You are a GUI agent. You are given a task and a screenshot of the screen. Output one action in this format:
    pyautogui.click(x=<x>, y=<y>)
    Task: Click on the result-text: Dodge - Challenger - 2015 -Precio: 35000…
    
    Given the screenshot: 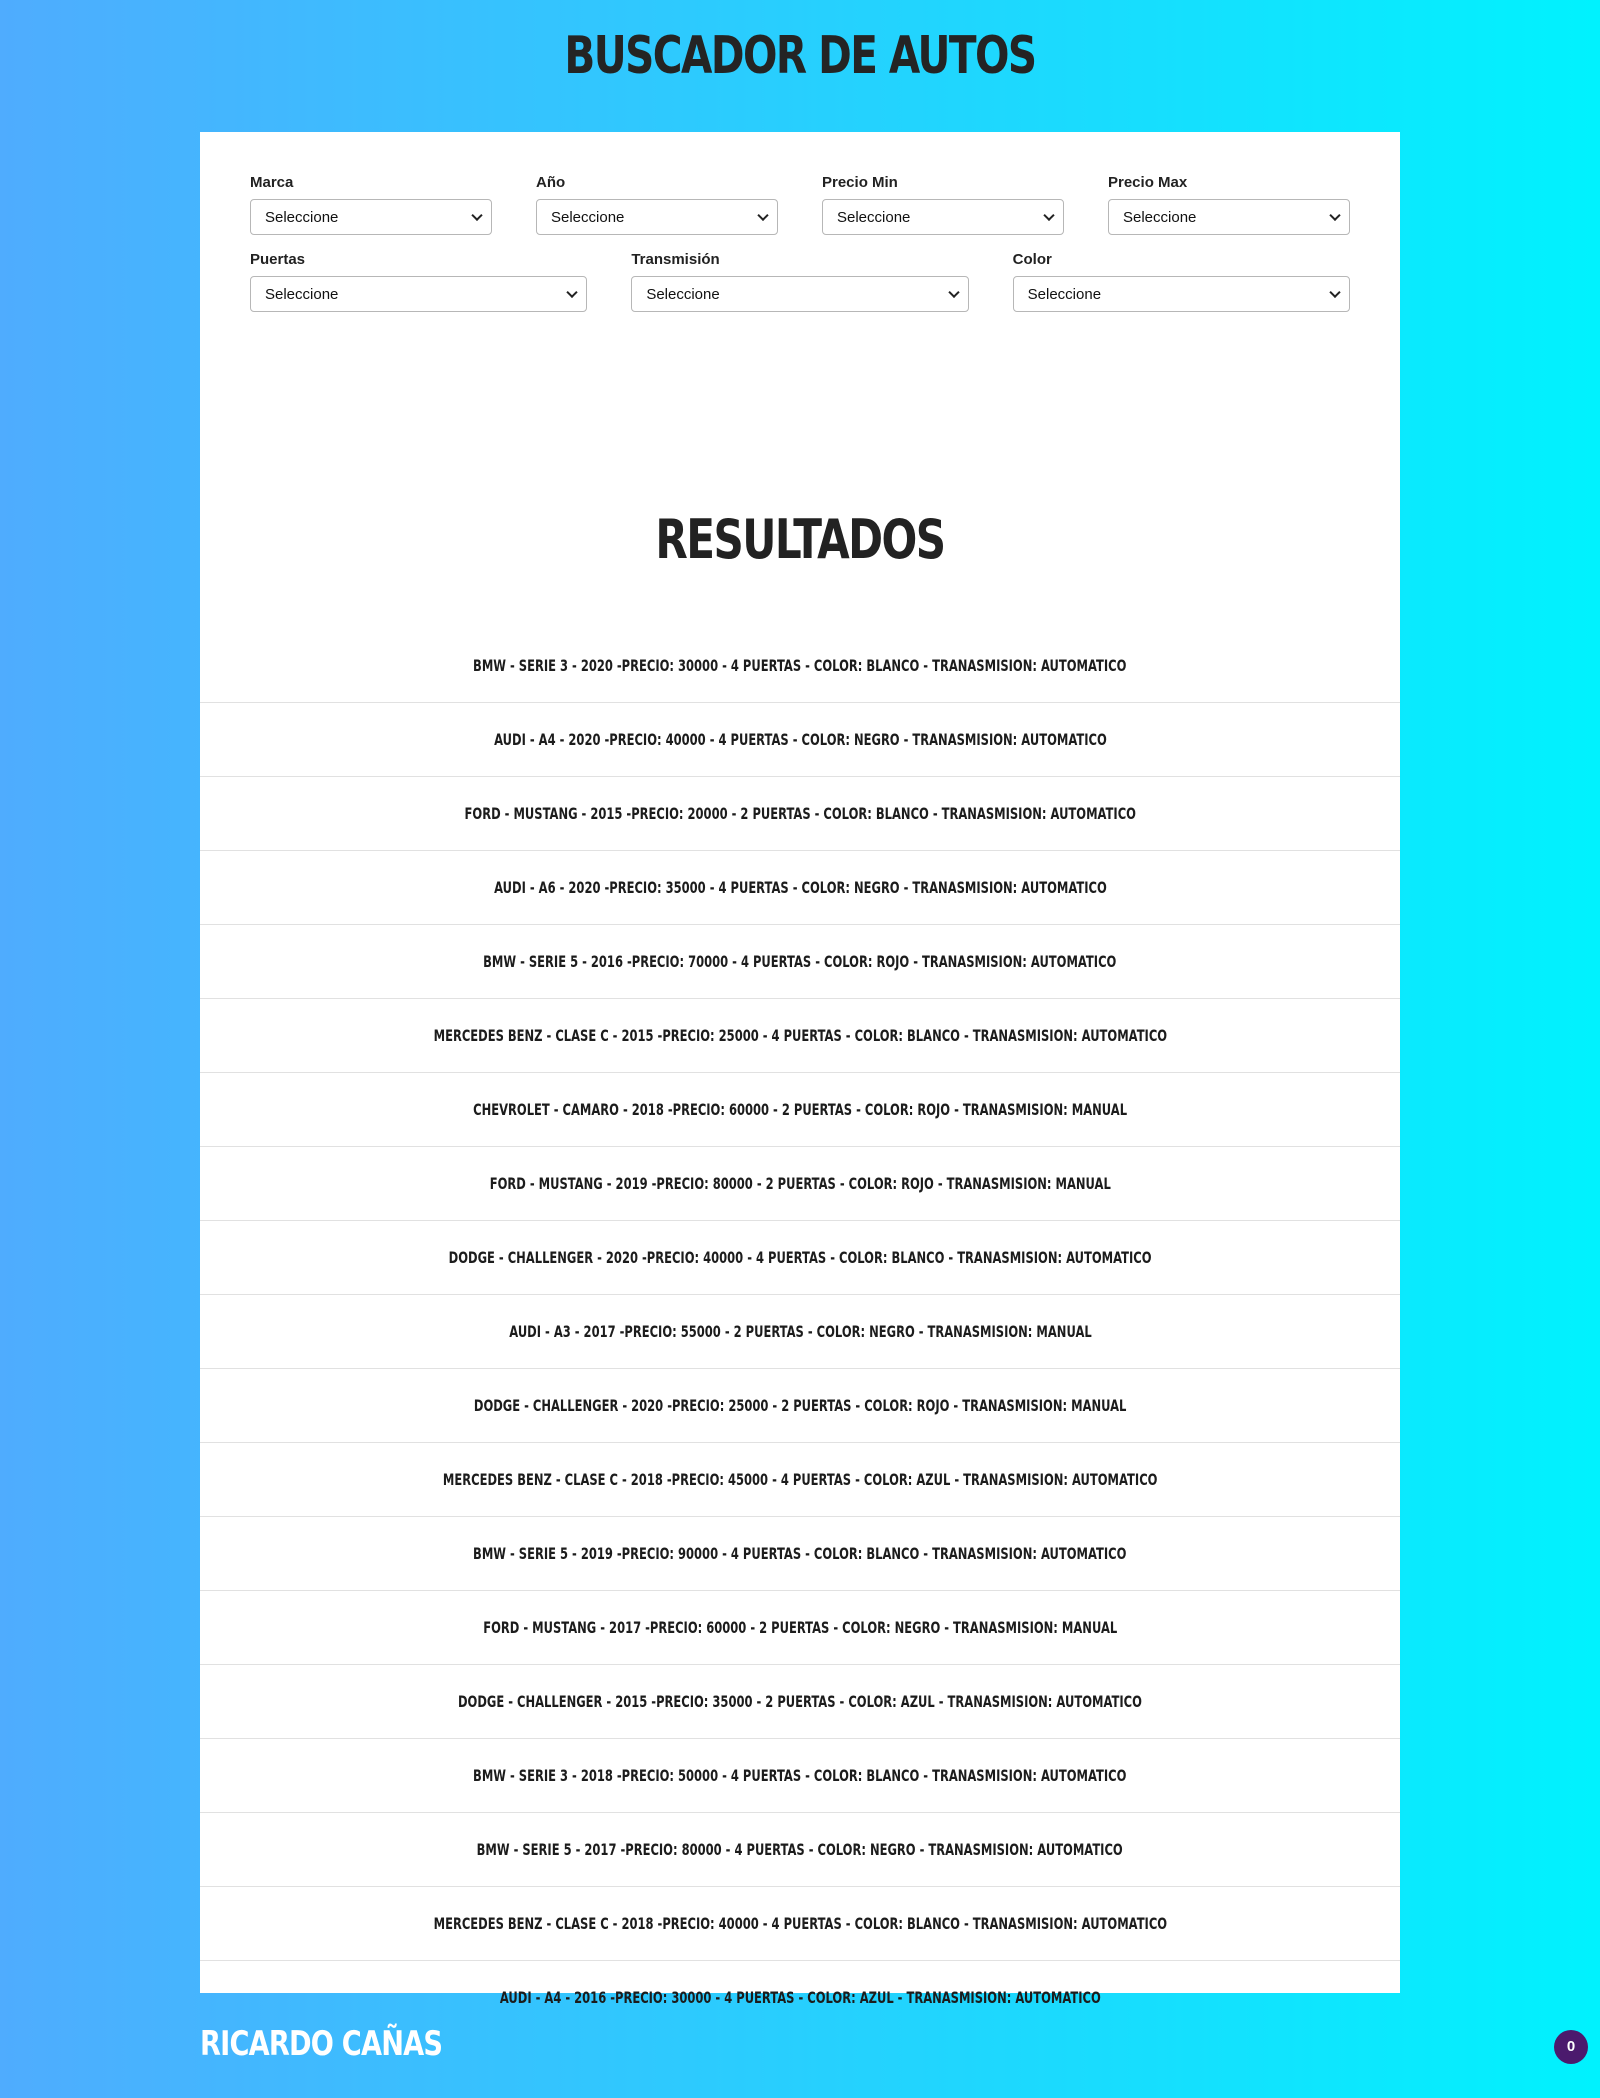 What is the action you would take?
    pyautogui.click(x=800, y=1701)
    